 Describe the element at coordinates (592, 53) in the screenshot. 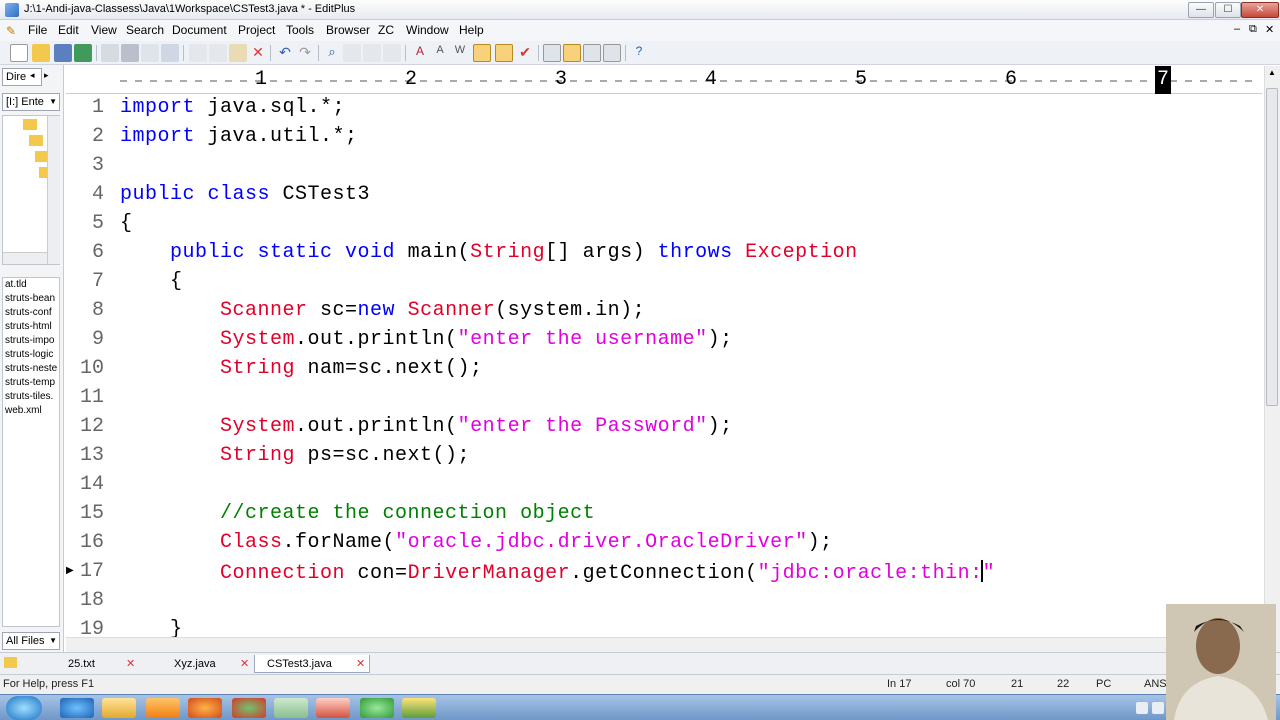

I see `output-window-icon` at that location.